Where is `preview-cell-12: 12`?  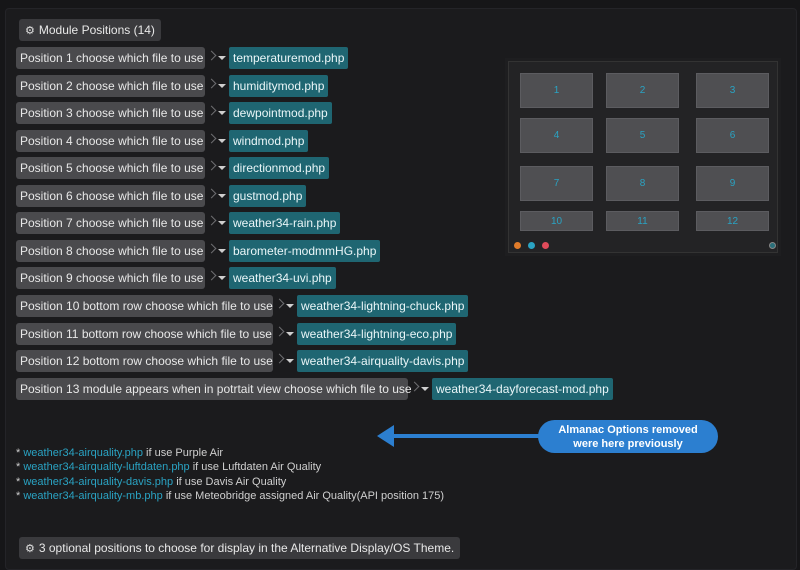
preview-cell-12: 12 is located at coordinates (732, 221).